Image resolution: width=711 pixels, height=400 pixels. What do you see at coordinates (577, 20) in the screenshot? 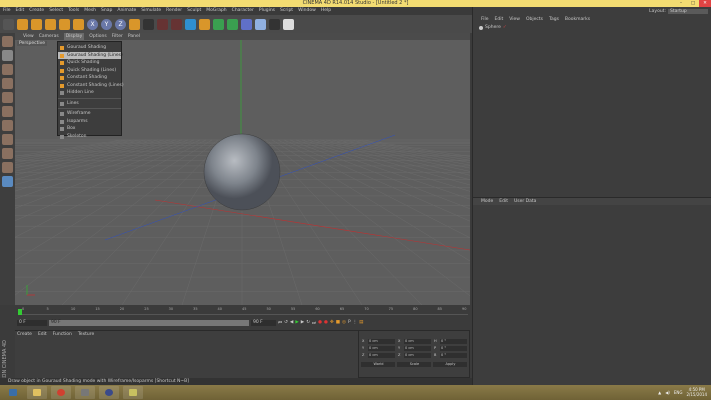
I see `om-menu-bookmarks: Bookmarks` at bounding box center [577, 20].